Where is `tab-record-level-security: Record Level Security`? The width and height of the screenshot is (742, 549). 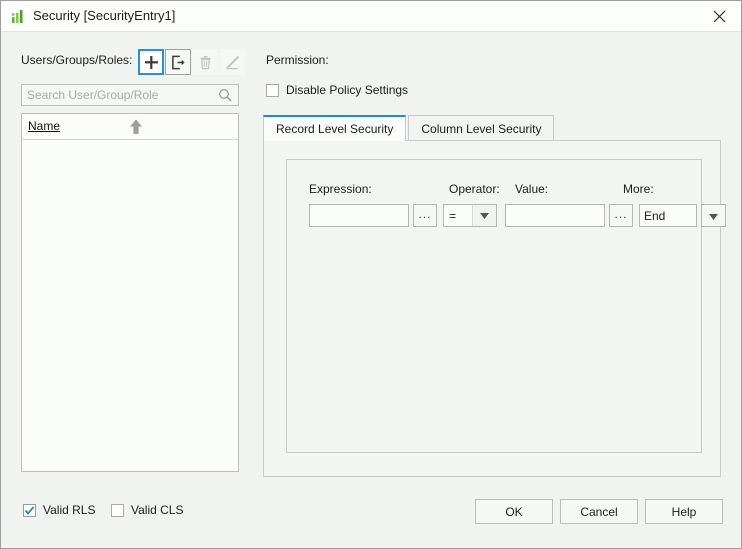 tab-record-level-security: Record Level Security is located at coordinates (335, 128).